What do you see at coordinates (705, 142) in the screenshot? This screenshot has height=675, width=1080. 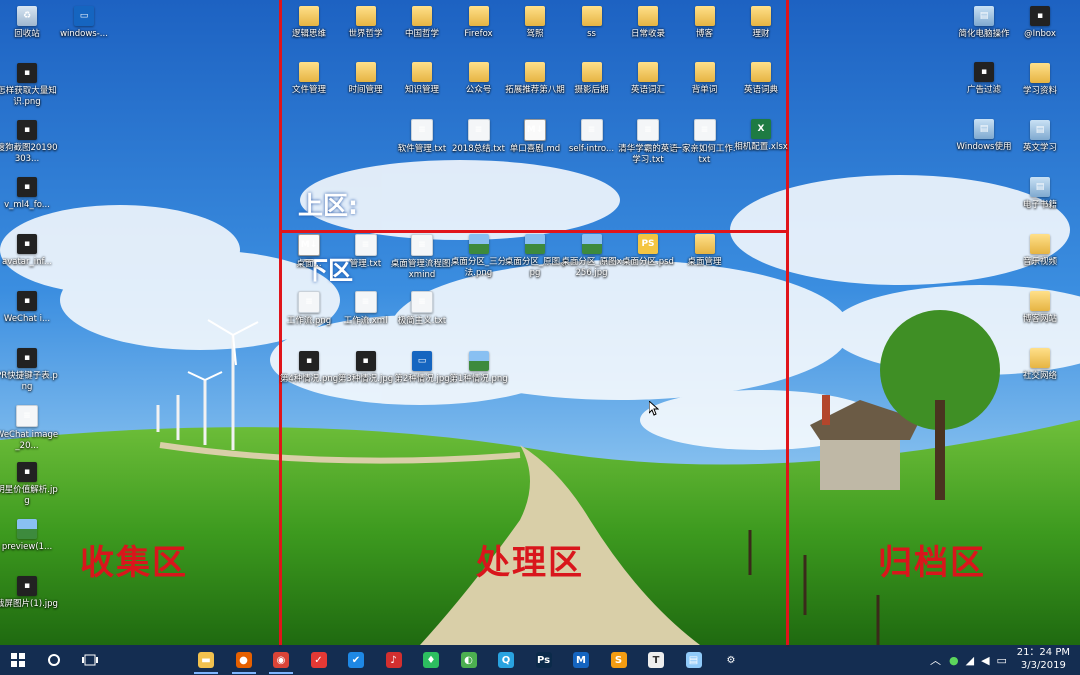 I see `desktop-icon: ≡ 一家亲如何工作.txt` at bounding box center [705, 142].